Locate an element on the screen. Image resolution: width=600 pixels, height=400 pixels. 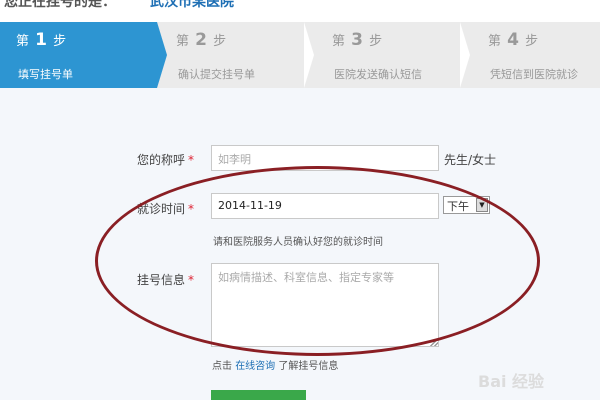
date-input: 2014-11-19 is located at coordinates (325, 206).